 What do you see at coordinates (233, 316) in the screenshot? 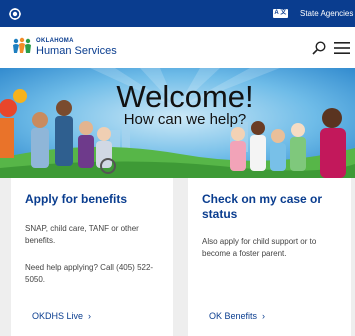
I see `link-label: OK Benefits` at bounding box center [233, 316].